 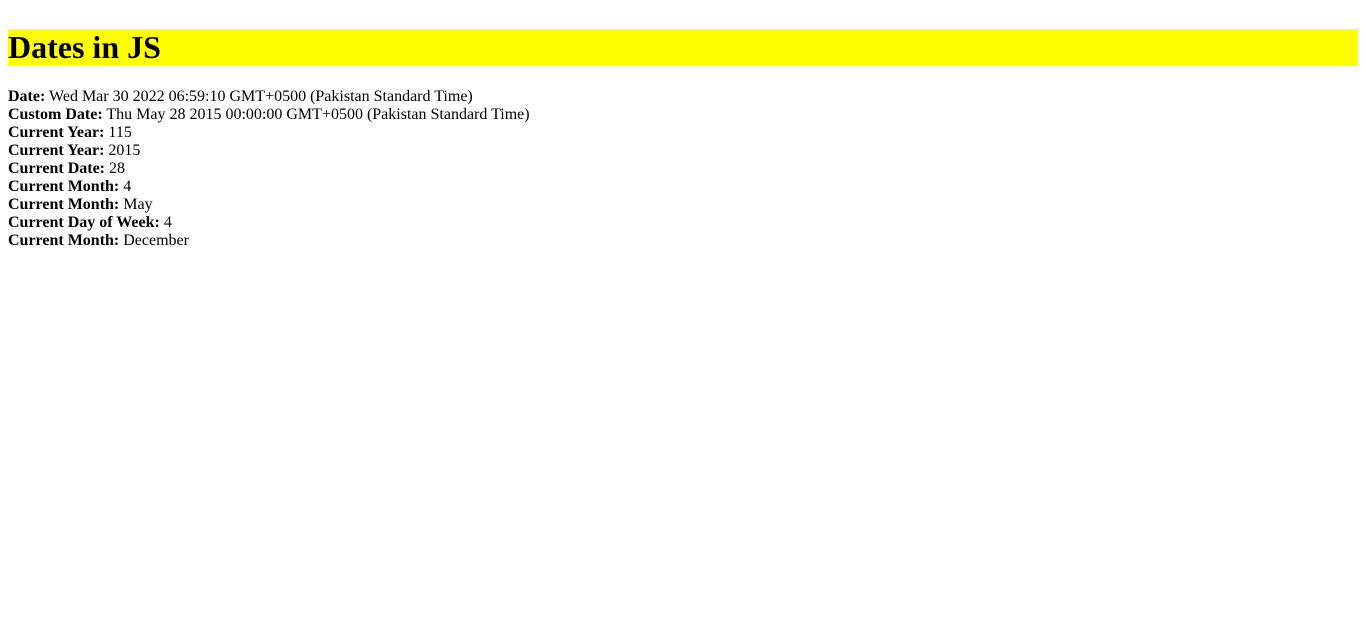 What do you see at coordinates (167, 222) in the screenshot?
I see `current-day-of-week-value: 4` at bounding box center [167, 222].